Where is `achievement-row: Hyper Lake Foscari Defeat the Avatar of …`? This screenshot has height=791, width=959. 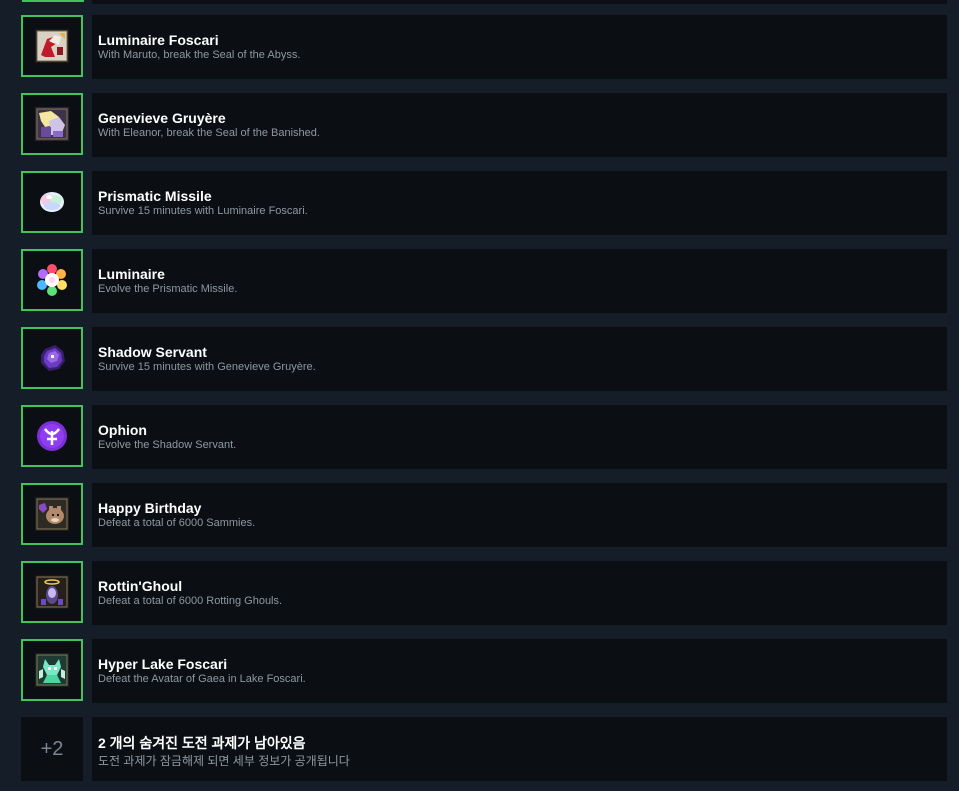
achievement-row: Hyper Lake Foscari Defeat the Avatar of … is located at coordinates (484, 671).